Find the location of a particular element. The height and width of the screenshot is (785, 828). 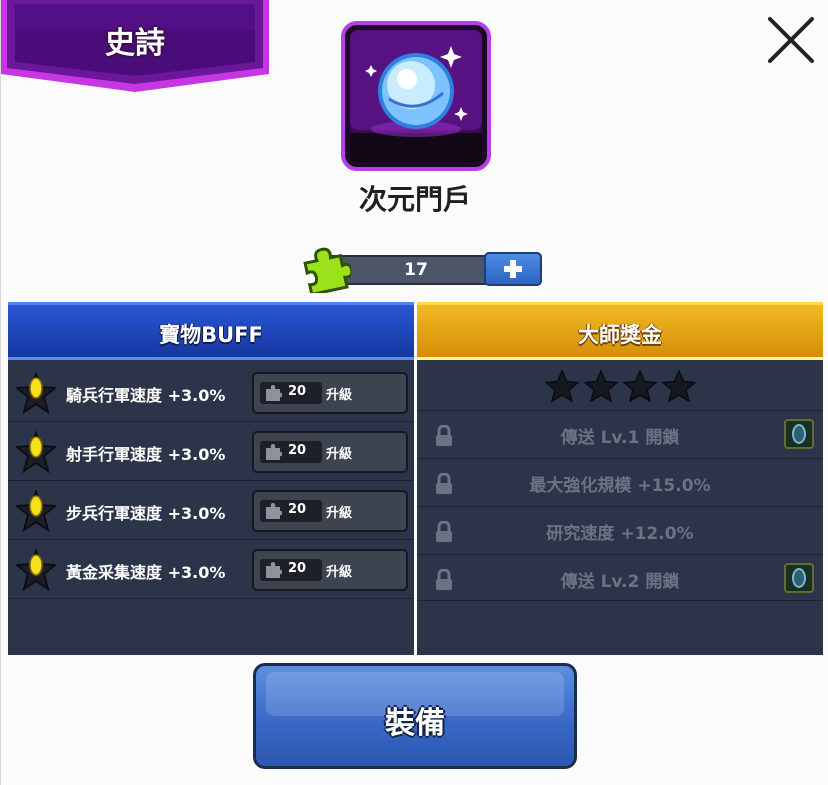

buff-row: 黃金采集速度 +3.0% 20 升級 is located at coordinates (211, 570).